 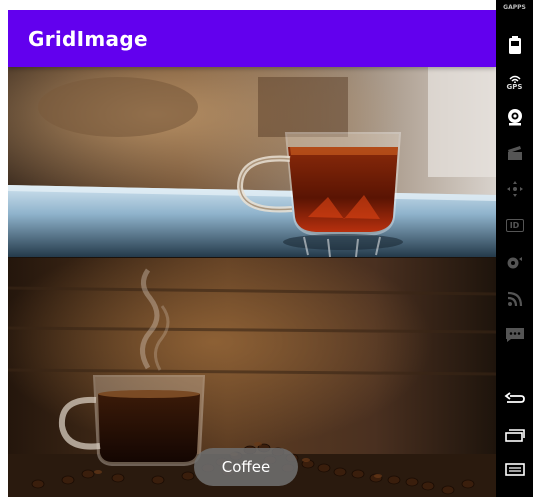 I want to click on gps-button: GPS, so click(x=514, y=82).